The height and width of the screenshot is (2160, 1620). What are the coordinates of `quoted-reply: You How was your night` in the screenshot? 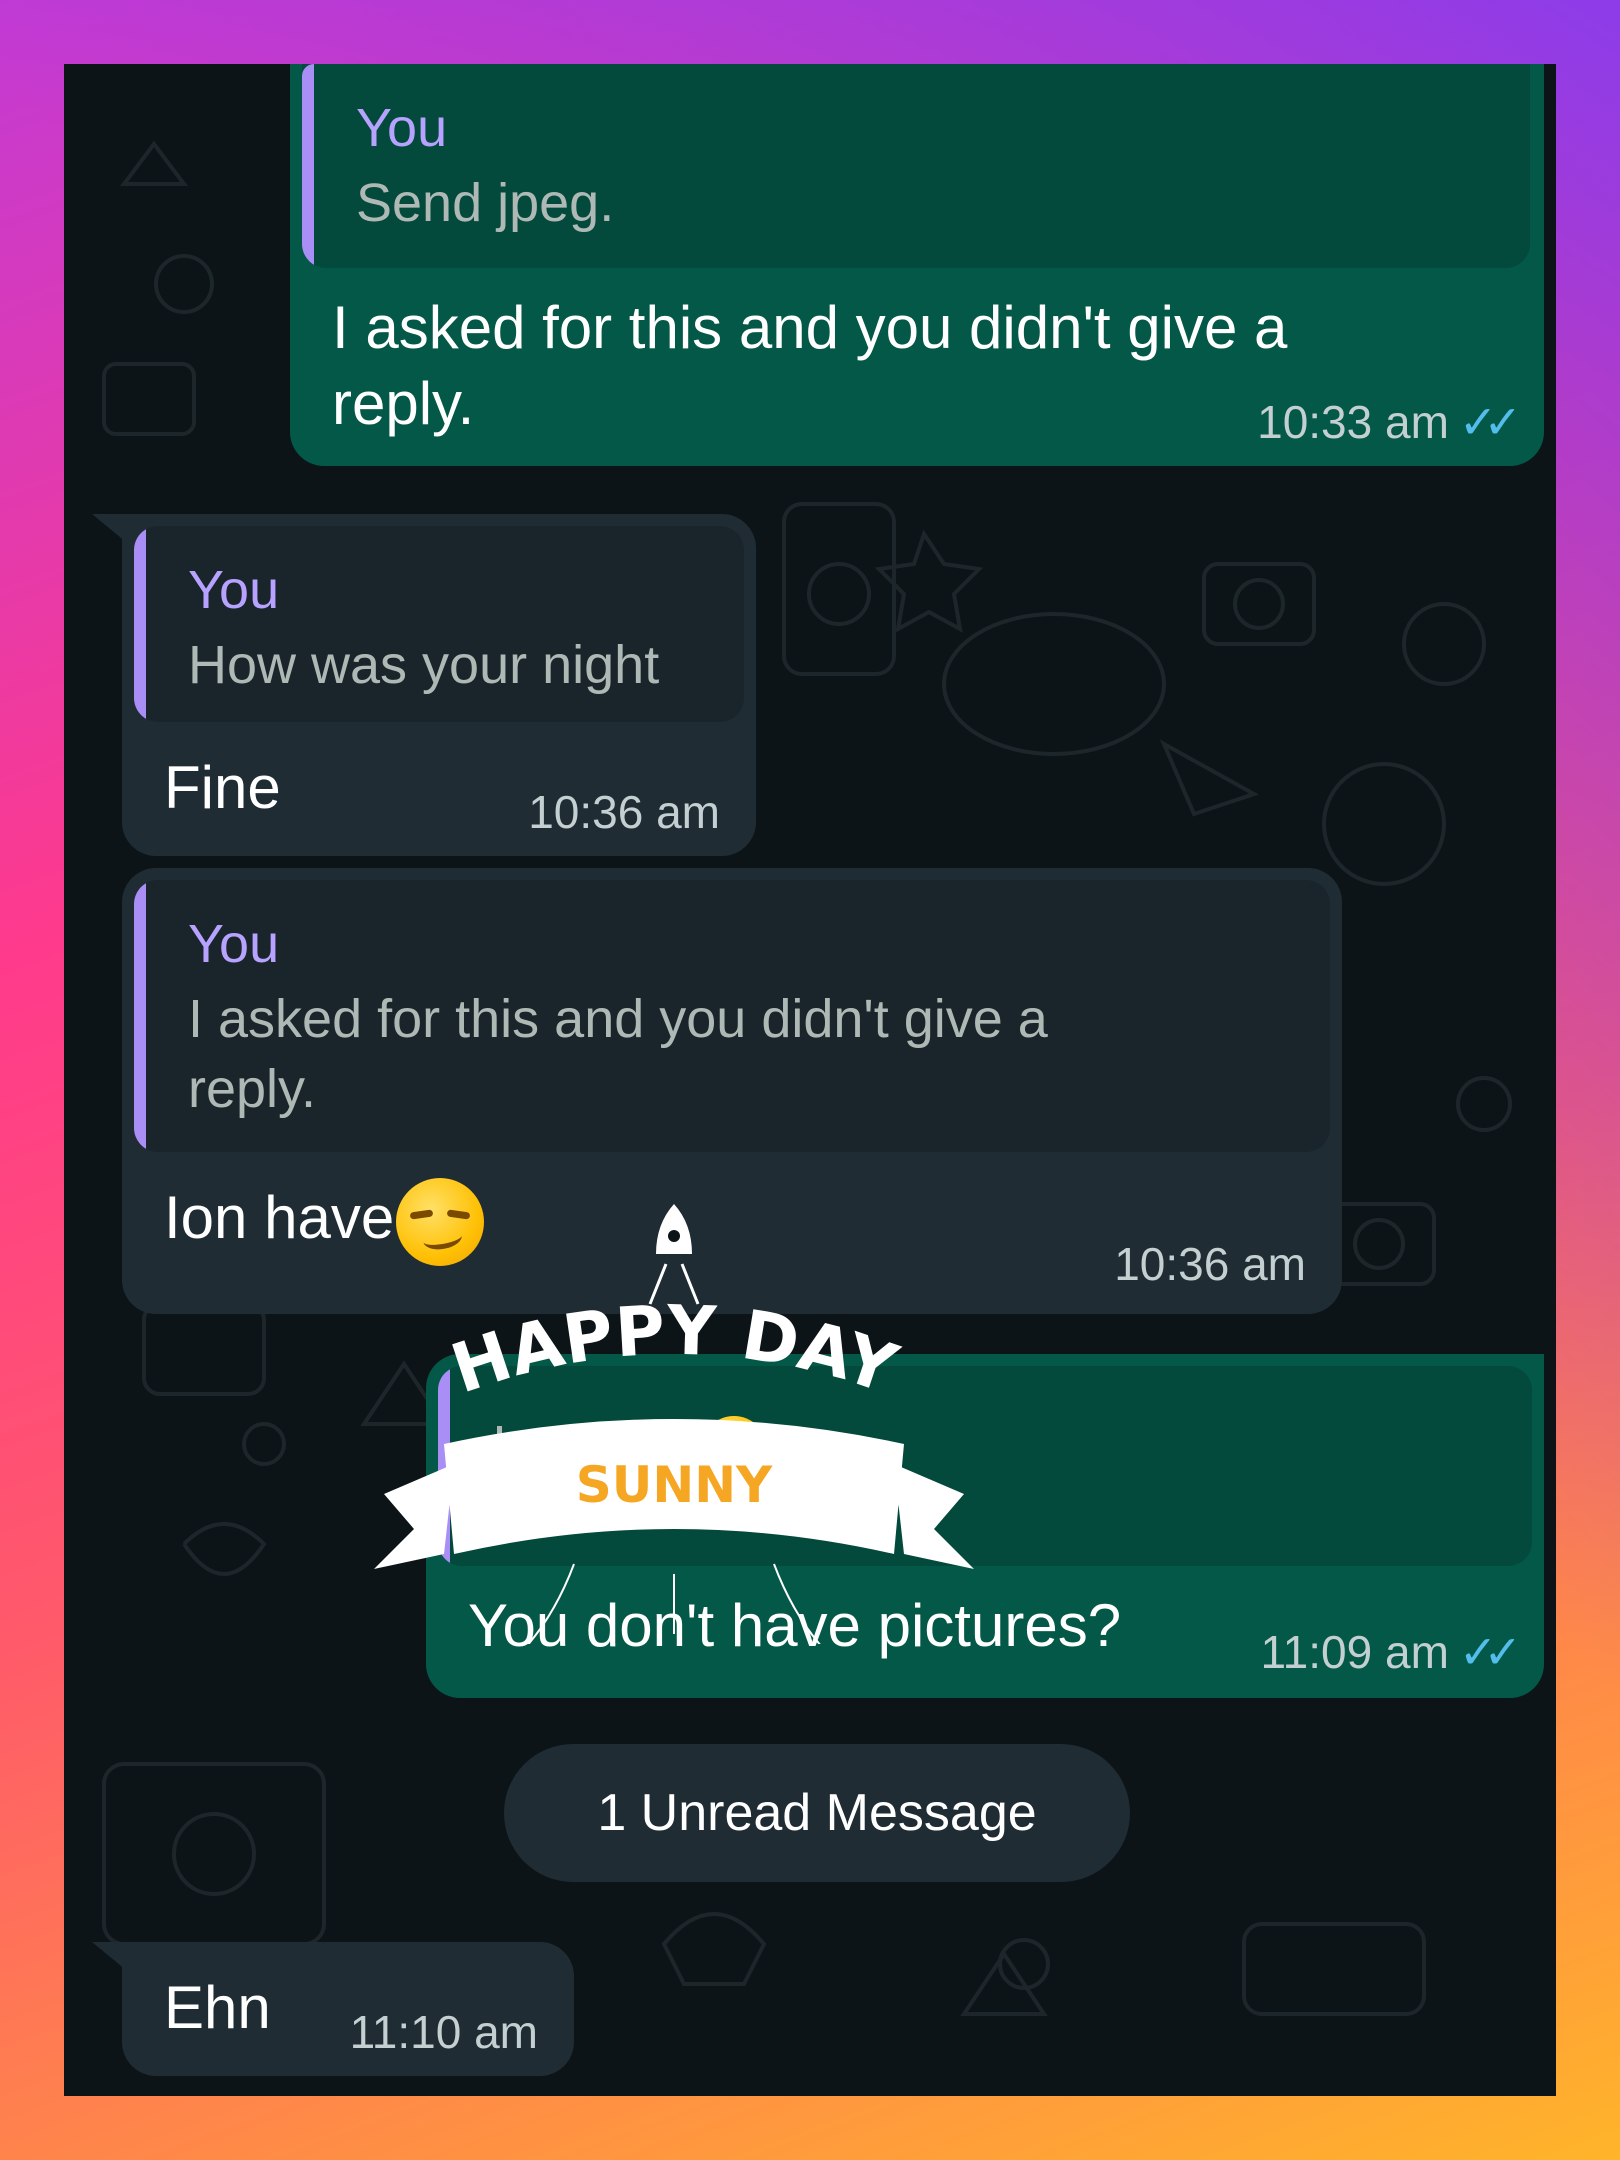 It's located at (439, 624).